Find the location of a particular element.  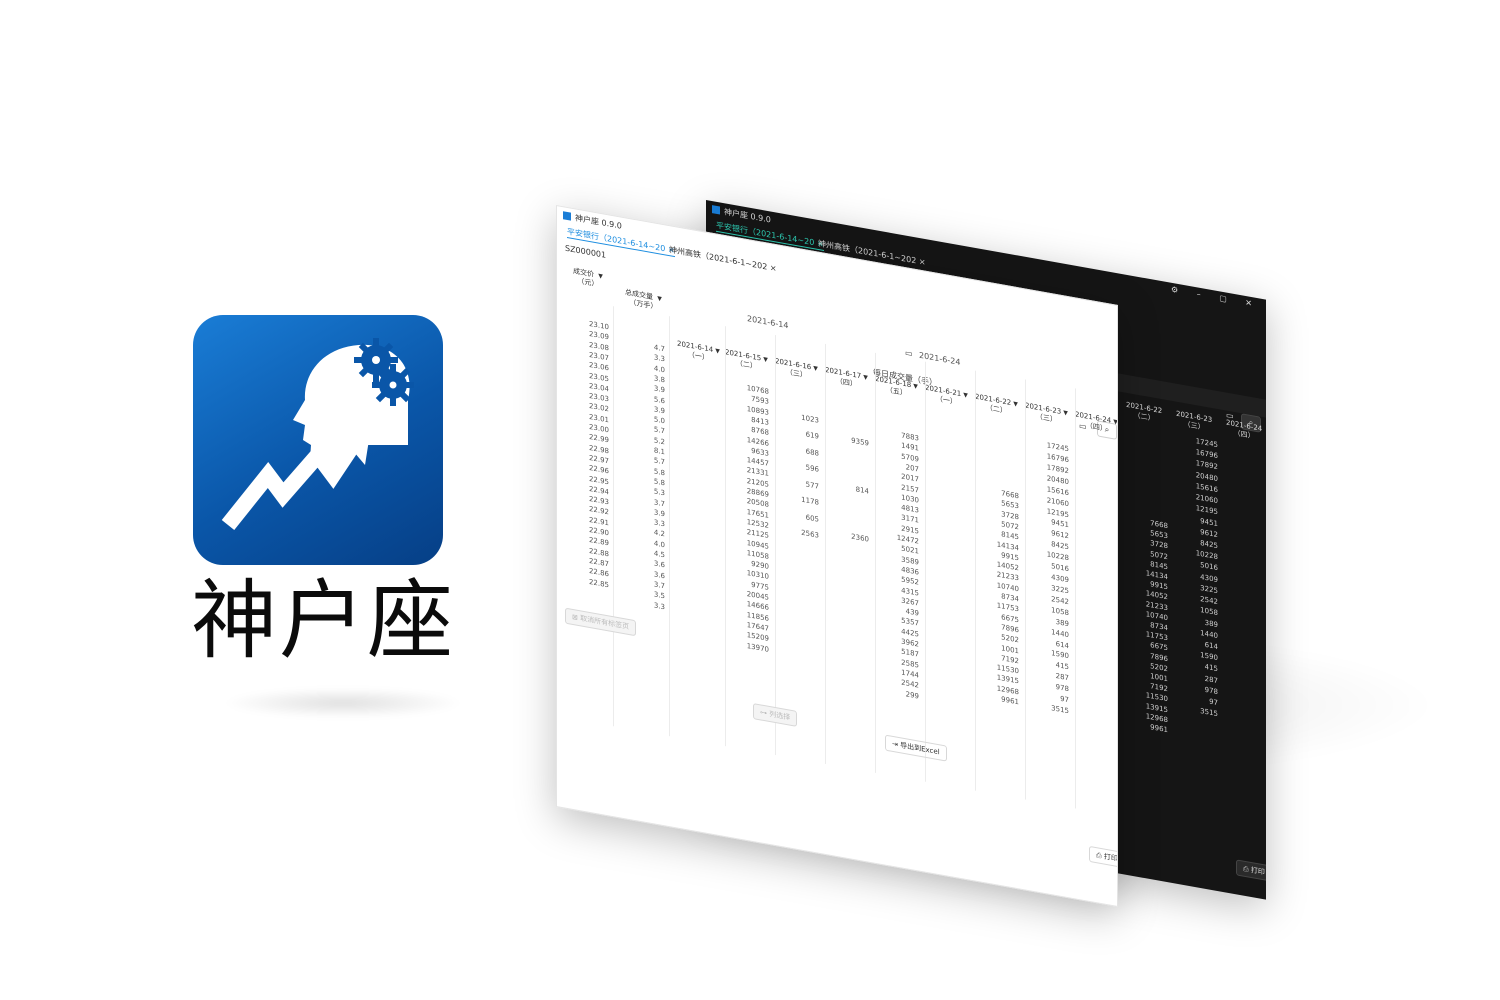

col-header-2021-6-14: 2021-6-14 ▼ （一） is located at coordinates (698, 353).